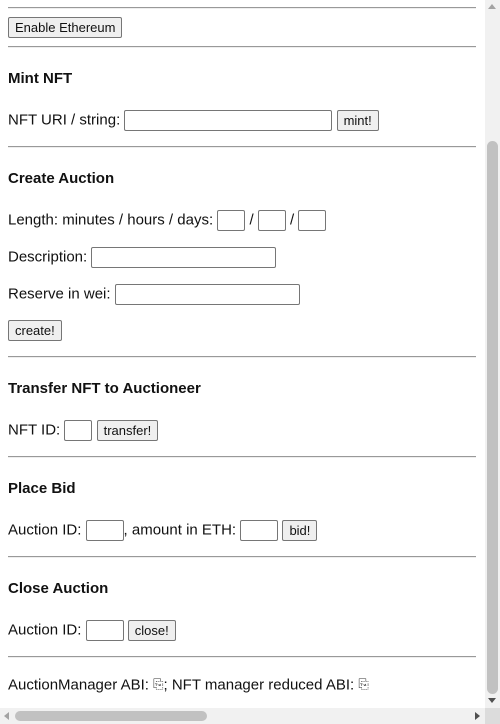 The height and width of the screenshot is (724, 500). Describe the element at coordinates (300, 530) in the screenshot. I see `bid-button: bid!` at that location.